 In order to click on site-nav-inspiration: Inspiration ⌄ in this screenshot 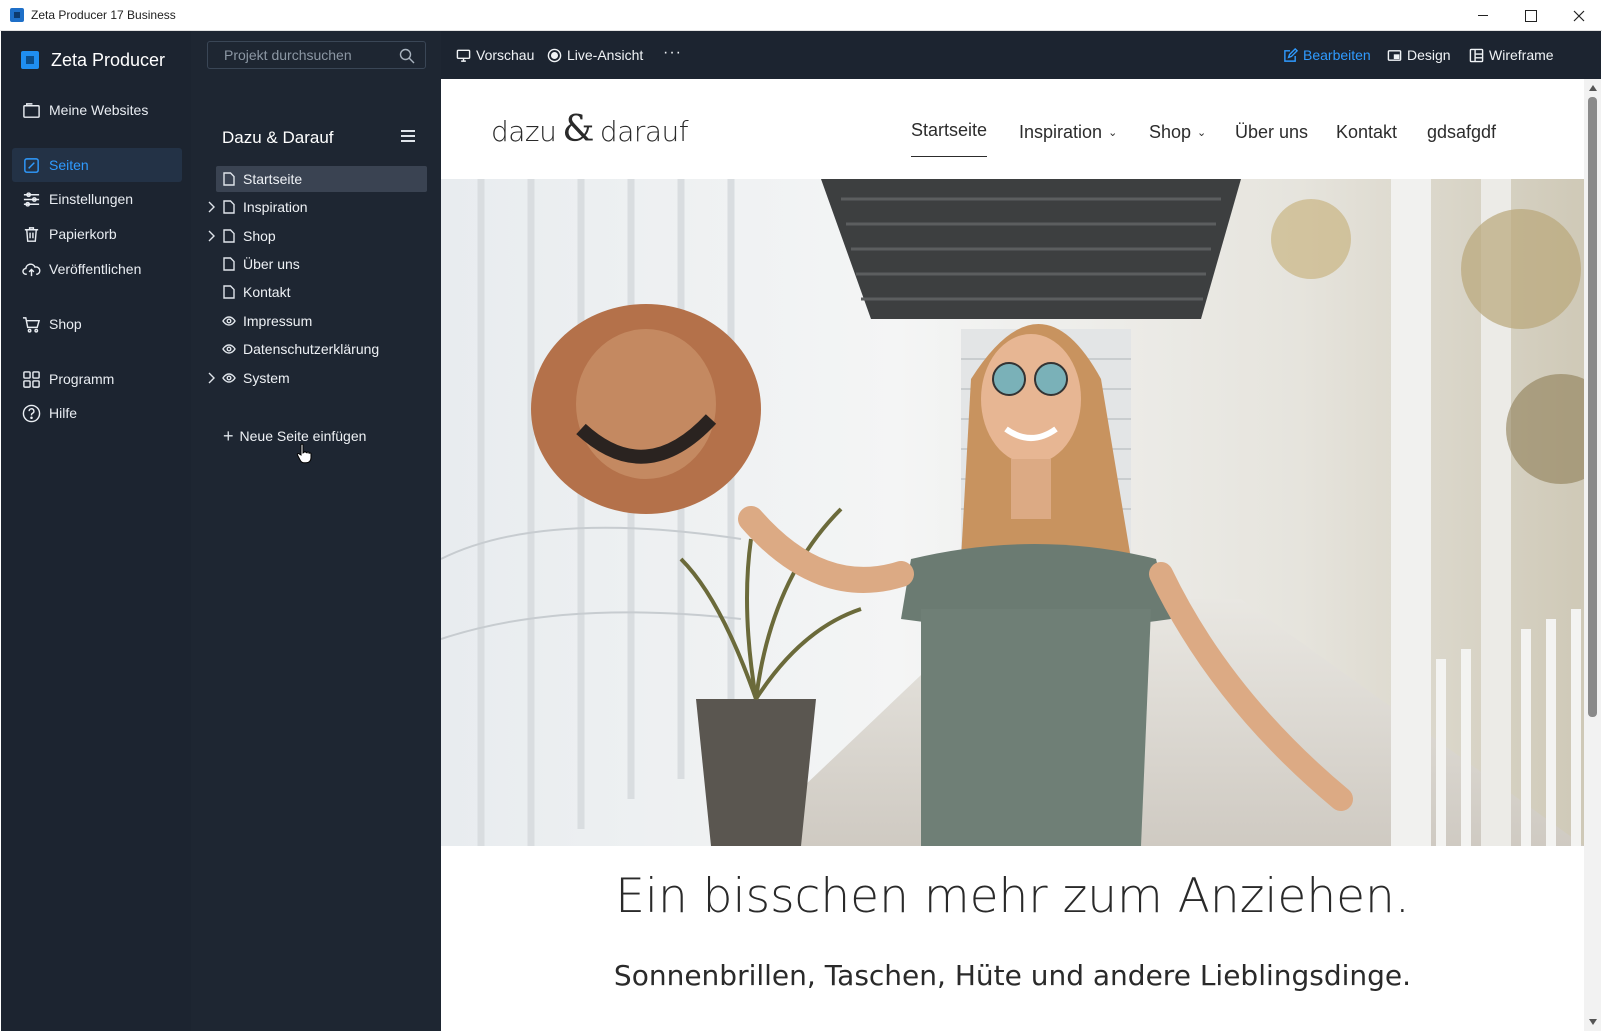, I will do `click(1068, 132)`.